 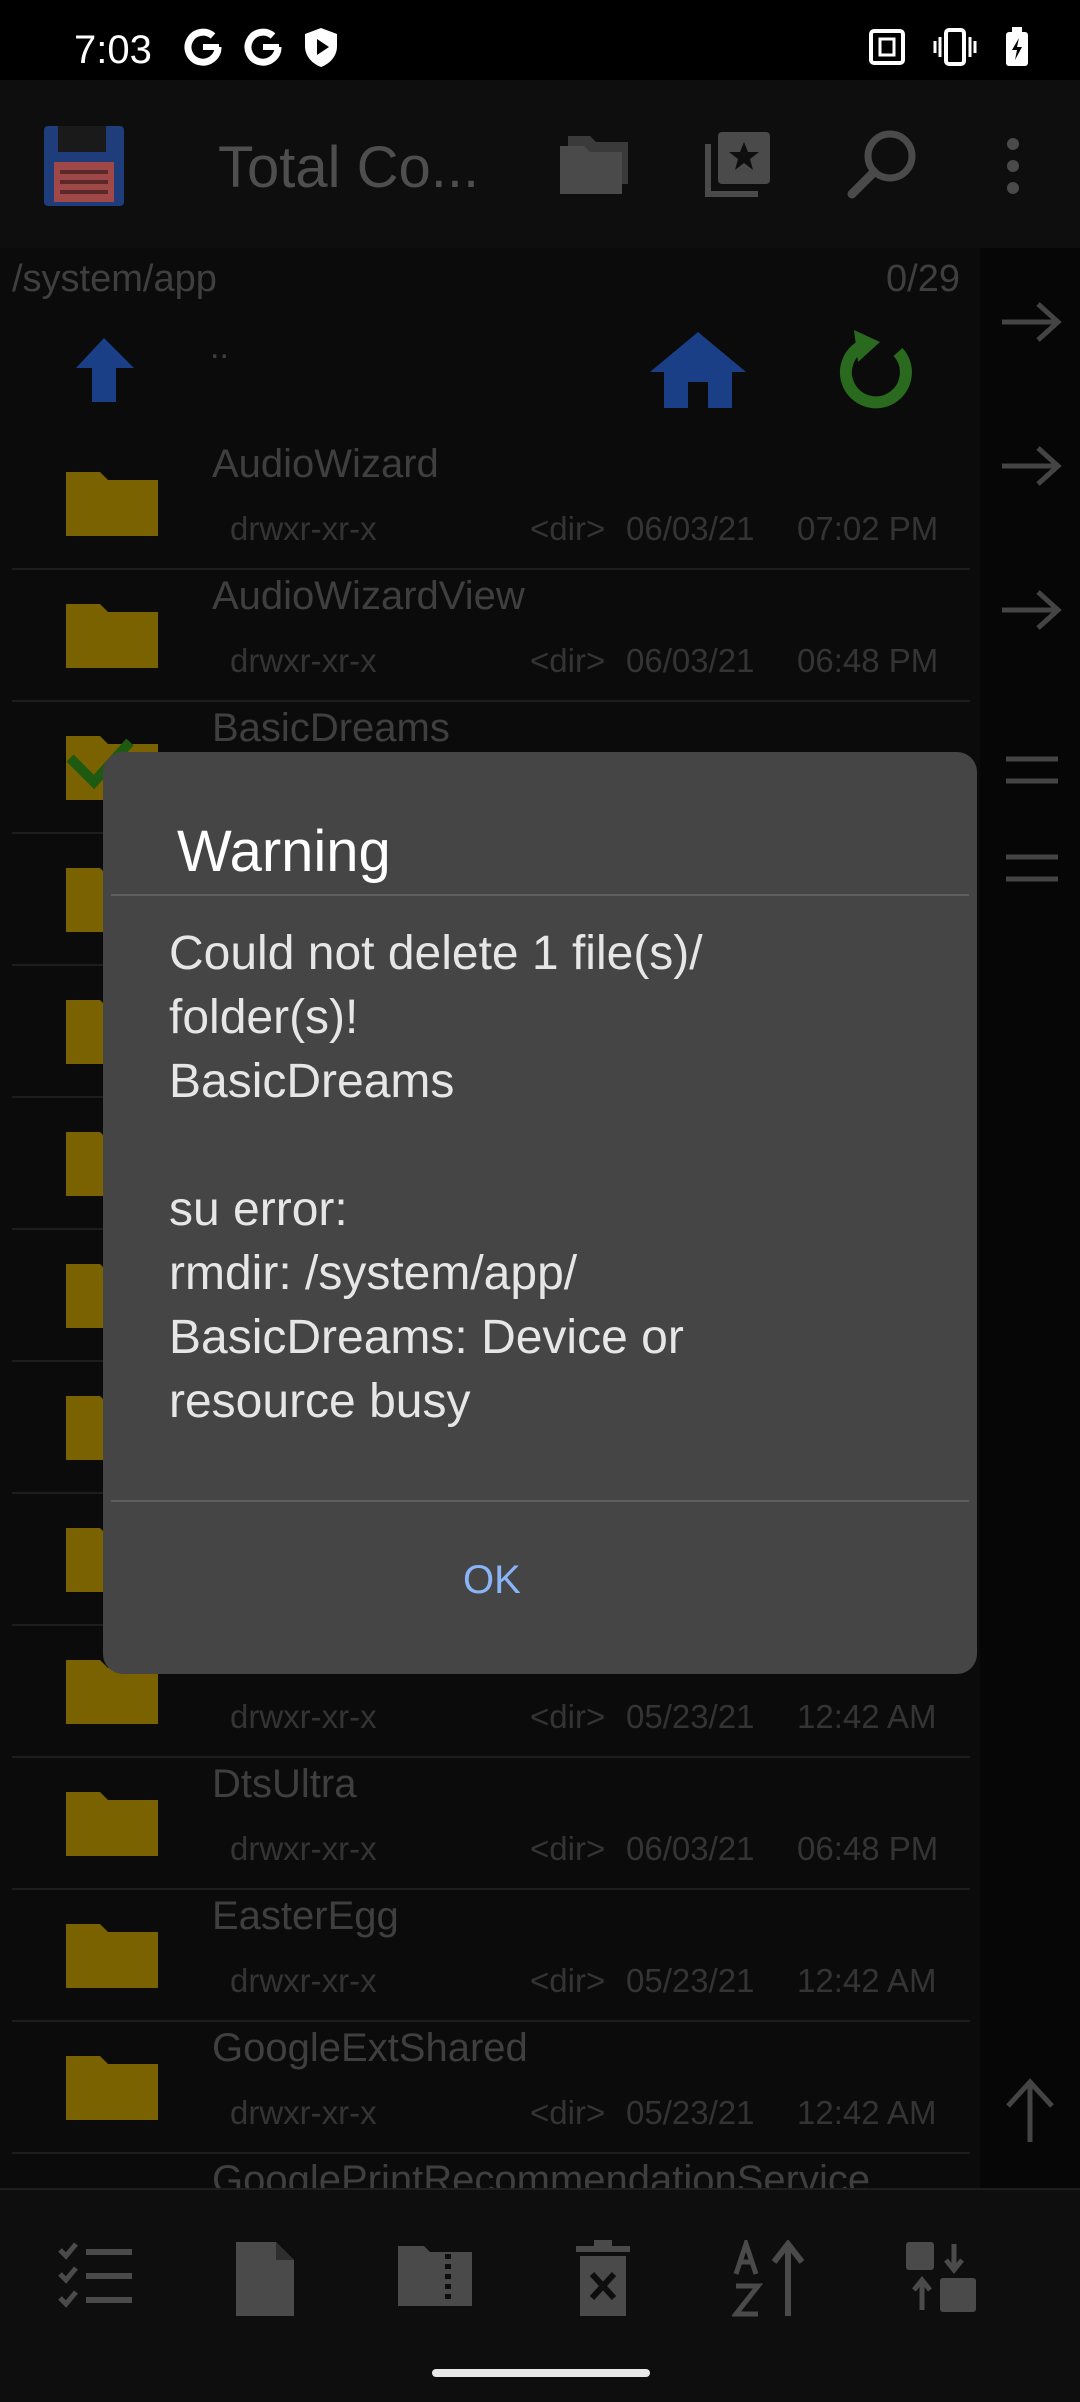 I want to click on battery-charging-icon, so click(x=1017, y=46).